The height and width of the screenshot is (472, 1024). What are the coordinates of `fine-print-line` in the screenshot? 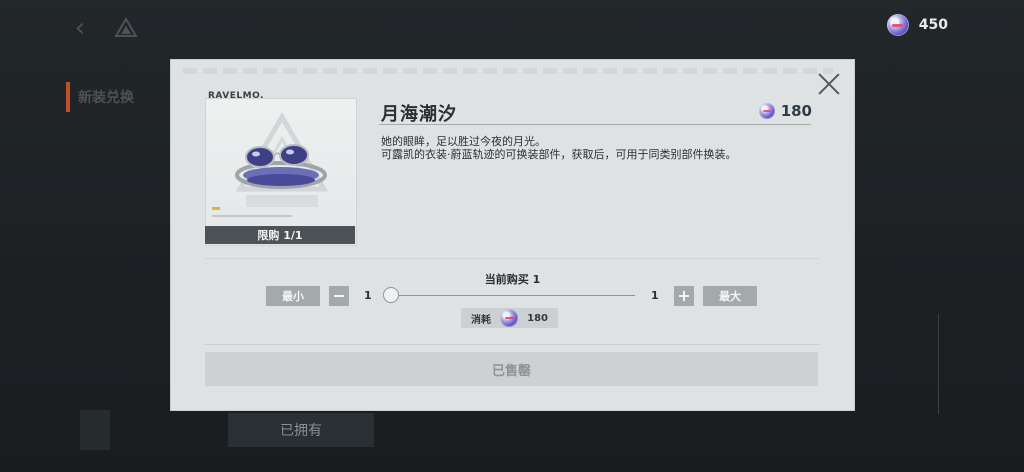 It's located at (252, 216).